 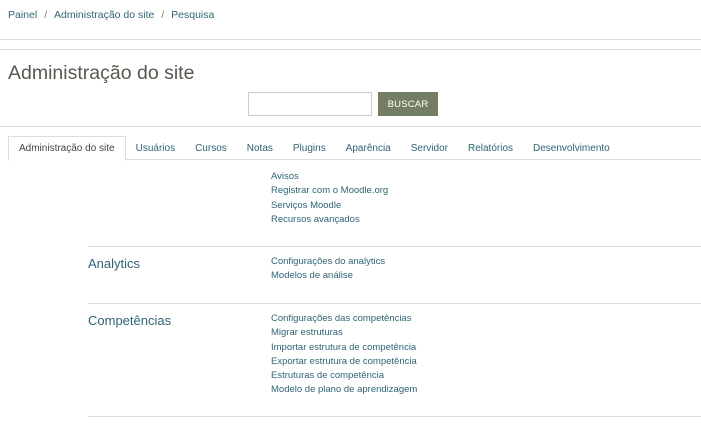 I want to click on link-recursos-avancados: Recursos avançados, so click(x=329, y=220).